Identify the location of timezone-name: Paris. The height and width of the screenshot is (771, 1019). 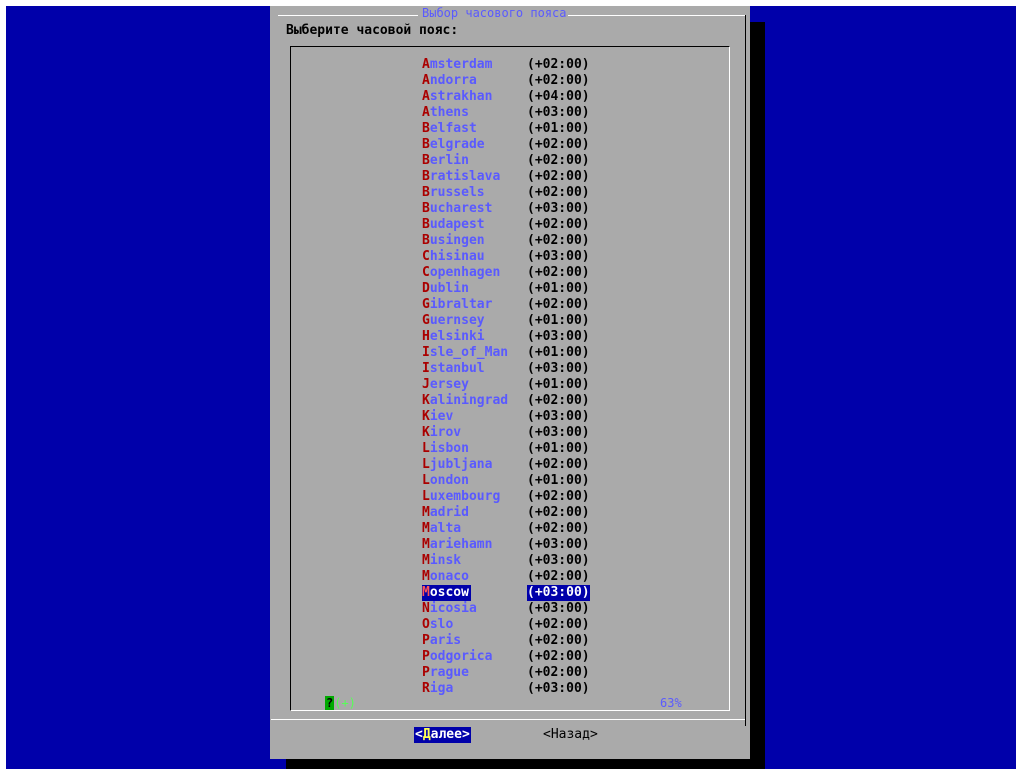
(468, 641).